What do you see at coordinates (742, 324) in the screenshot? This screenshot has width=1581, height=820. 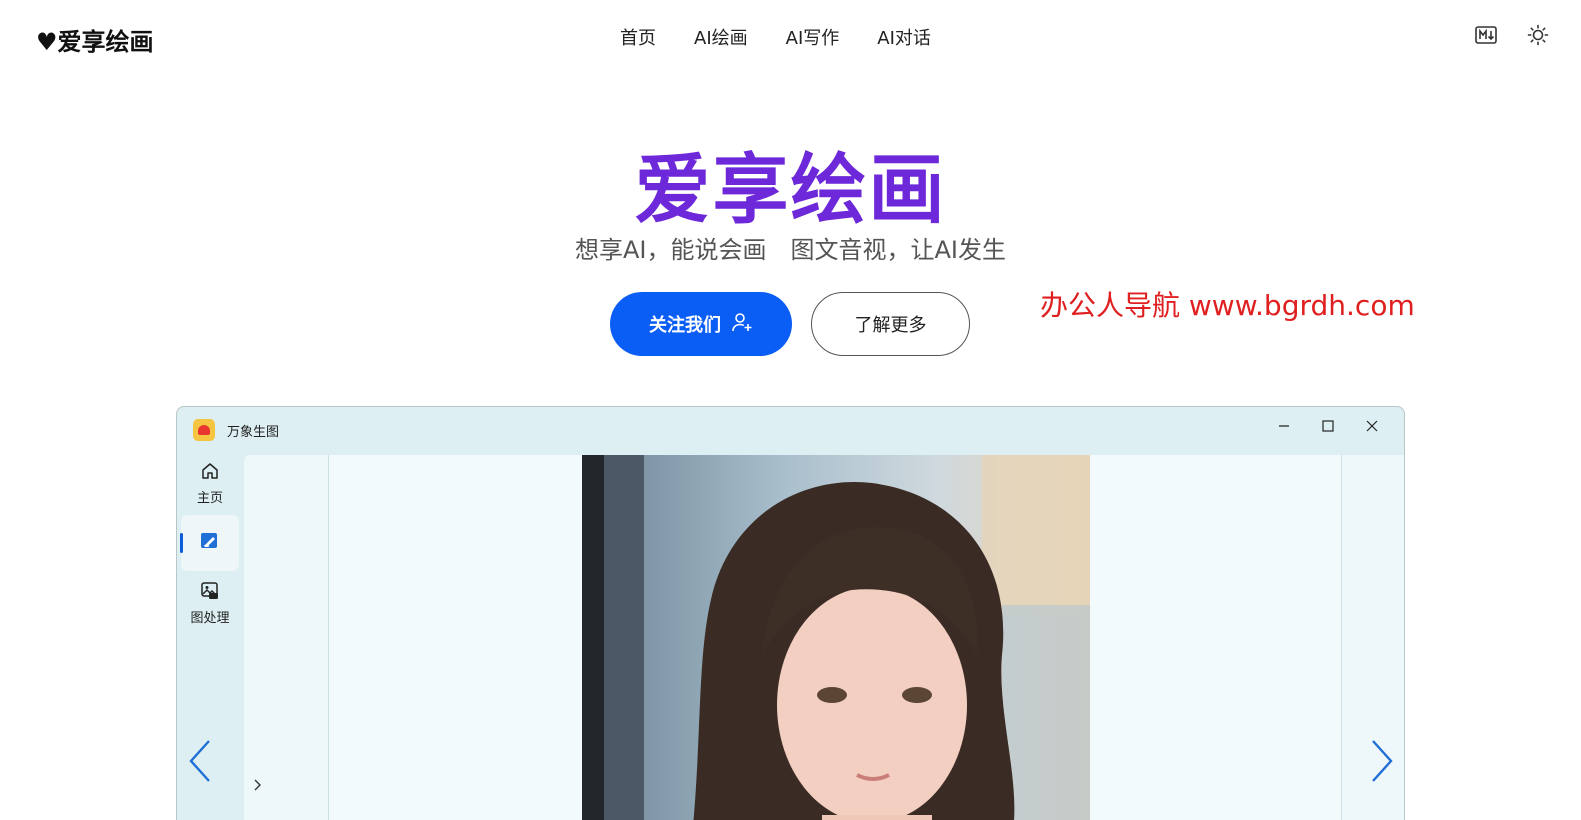 I see `add-user-icon` at bounding box center [742, 324].